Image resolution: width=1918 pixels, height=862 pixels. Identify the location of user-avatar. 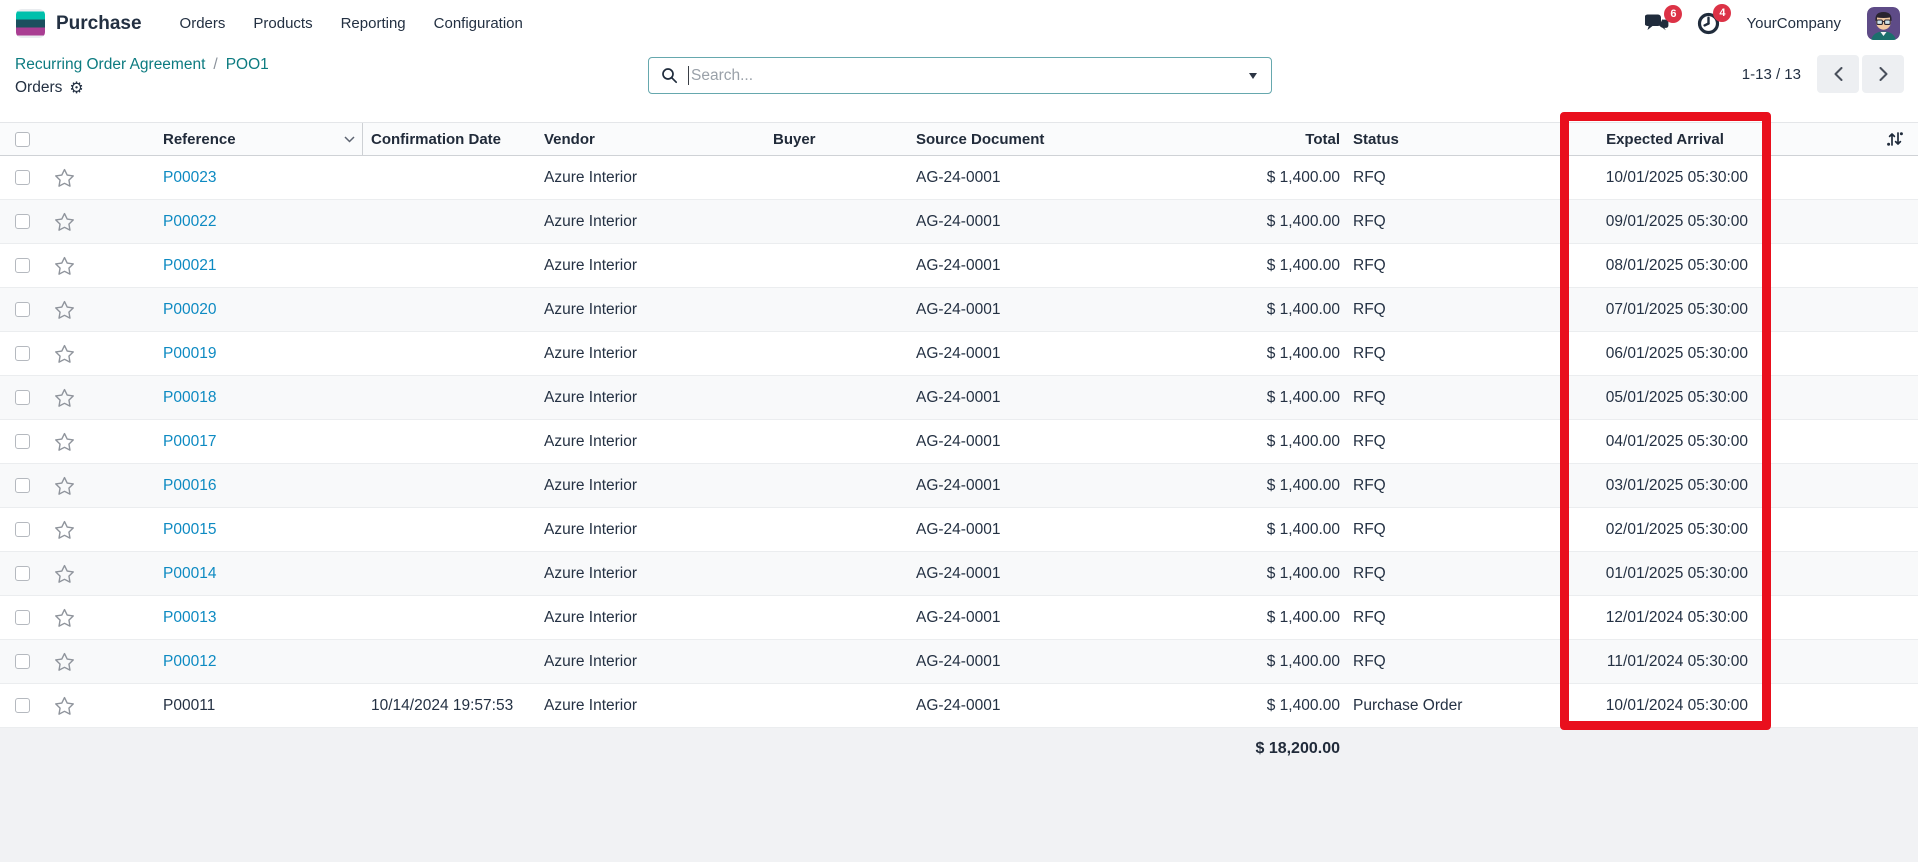
(1883, 23).